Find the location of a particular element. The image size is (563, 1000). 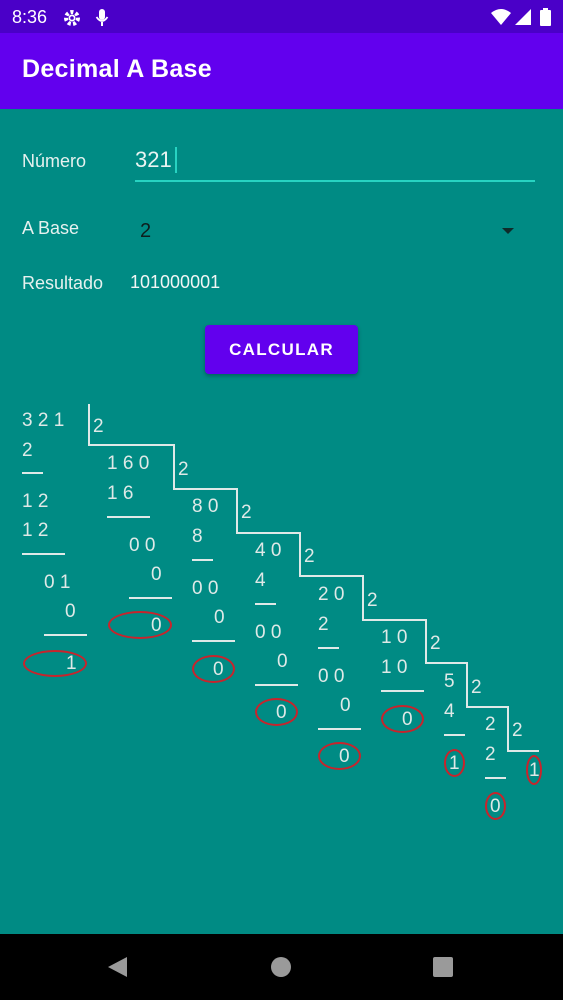

home-icon is located at coordinates (281, 967).